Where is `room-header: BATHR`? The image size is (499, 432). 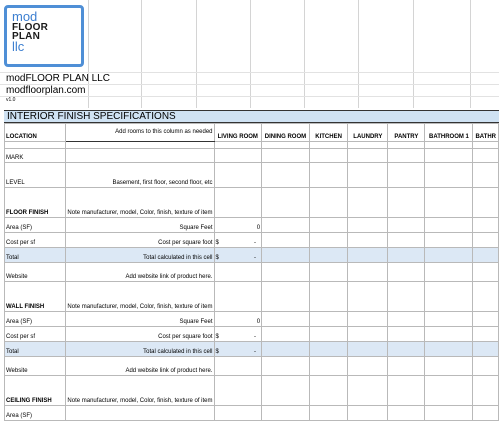 room-header: BATHR is located at coordinates (485, 132).